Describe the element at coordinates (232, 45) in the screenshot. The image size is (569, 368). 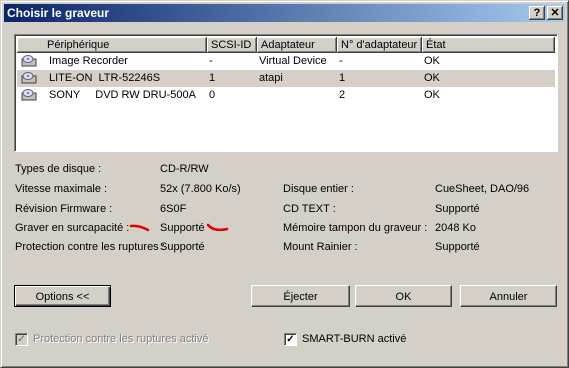
I see `column-header-scsi-id: SCSI-ID` at that location.